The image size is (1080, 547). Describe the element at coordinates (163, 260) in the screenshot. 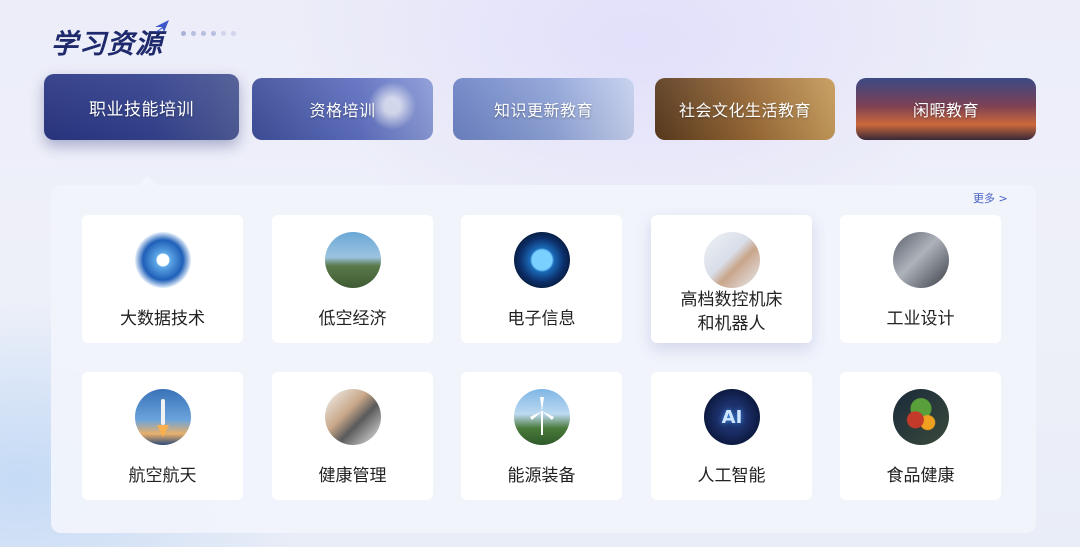

I see `big-data-icon` at that location.